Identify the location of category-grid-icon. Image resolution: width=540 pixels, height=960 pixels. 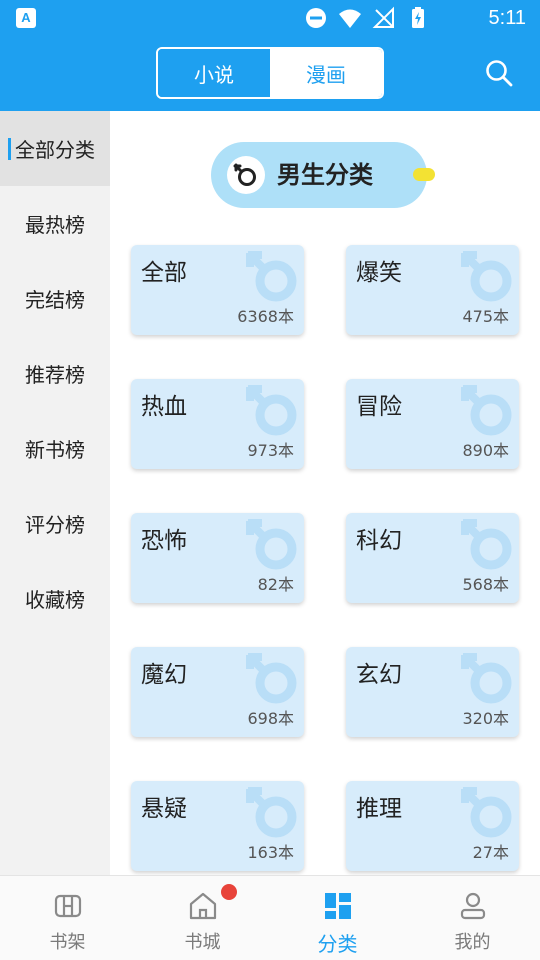
(338, 906).